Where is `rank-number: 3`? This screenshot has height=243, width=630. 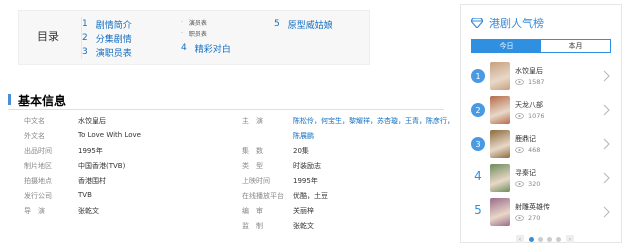
rank-number: 3 is located at coordinates (478, 144).